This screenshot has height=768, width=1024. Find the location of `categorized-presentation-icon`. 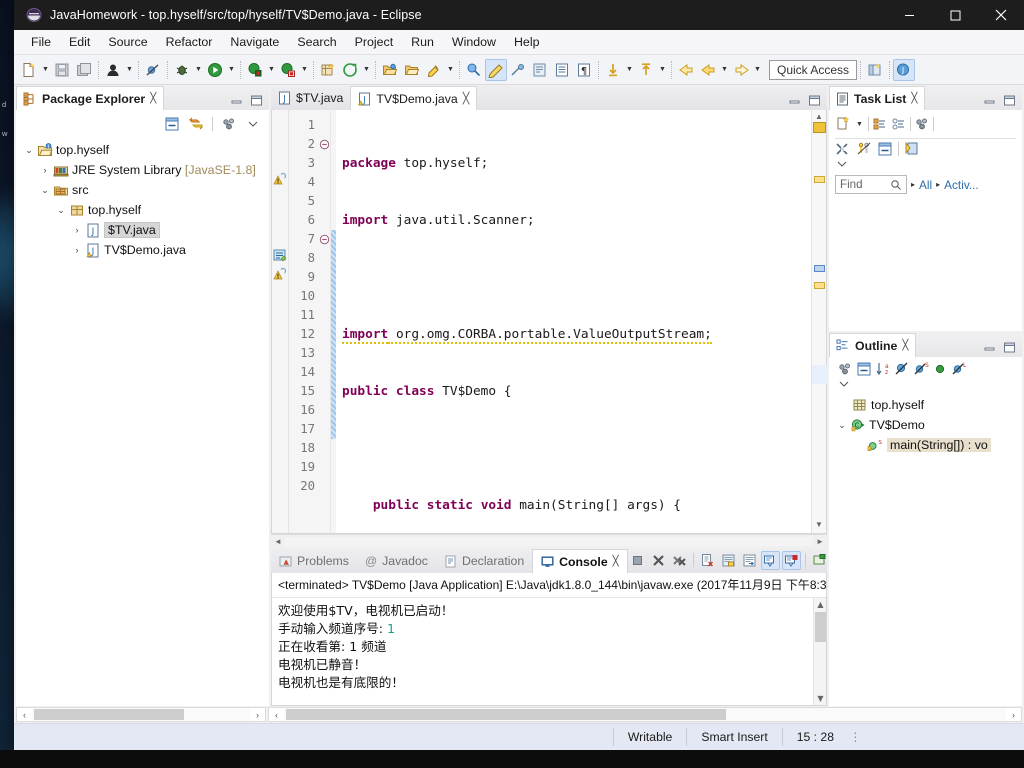

categorized-presentation-icon is located at coordinates (880, 124).